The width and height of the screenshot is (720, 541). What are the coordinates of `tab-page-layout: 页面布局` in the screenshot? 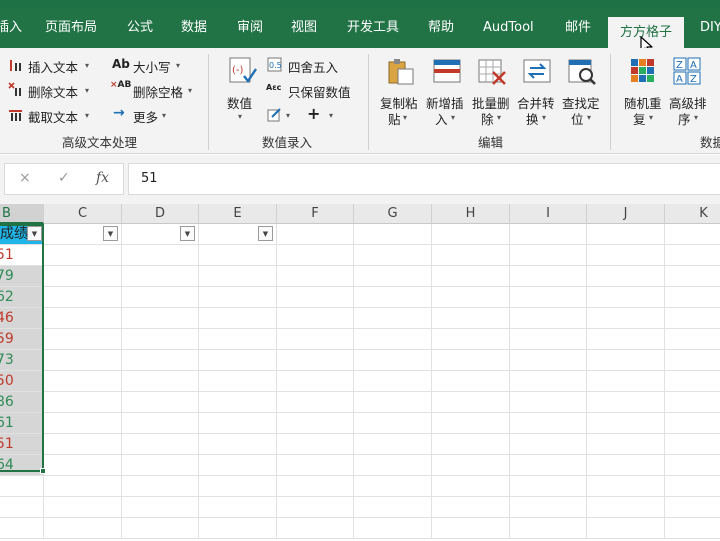 It's located at (71, 28).